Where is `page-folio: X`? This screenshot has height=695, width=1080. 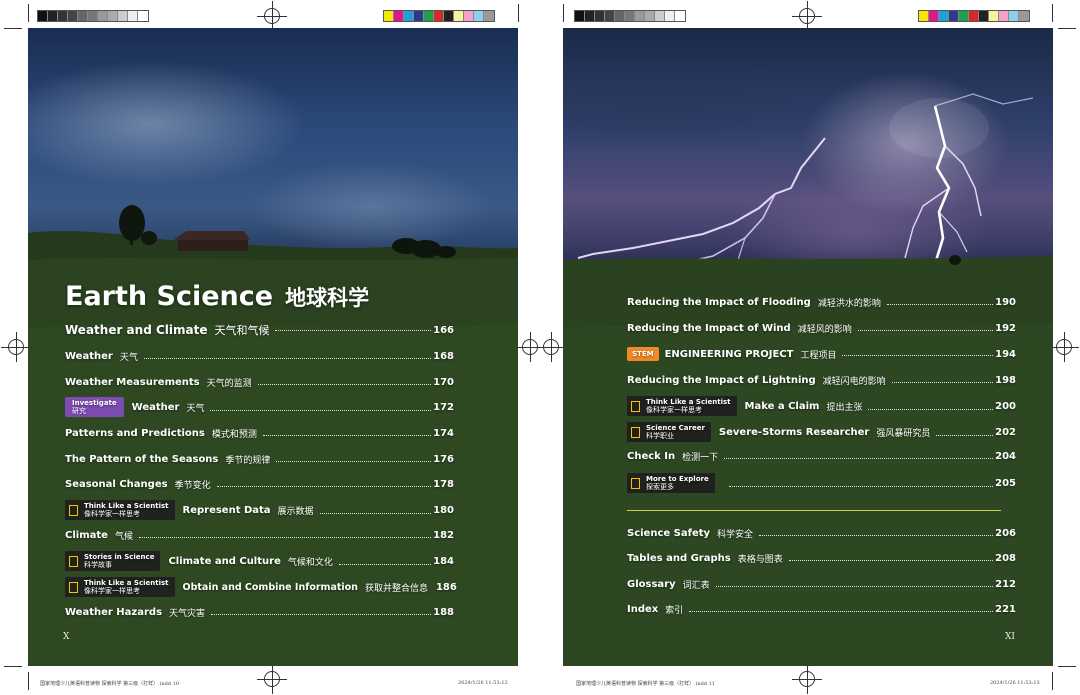
page-folio: X is located at coordinates (66, 637).